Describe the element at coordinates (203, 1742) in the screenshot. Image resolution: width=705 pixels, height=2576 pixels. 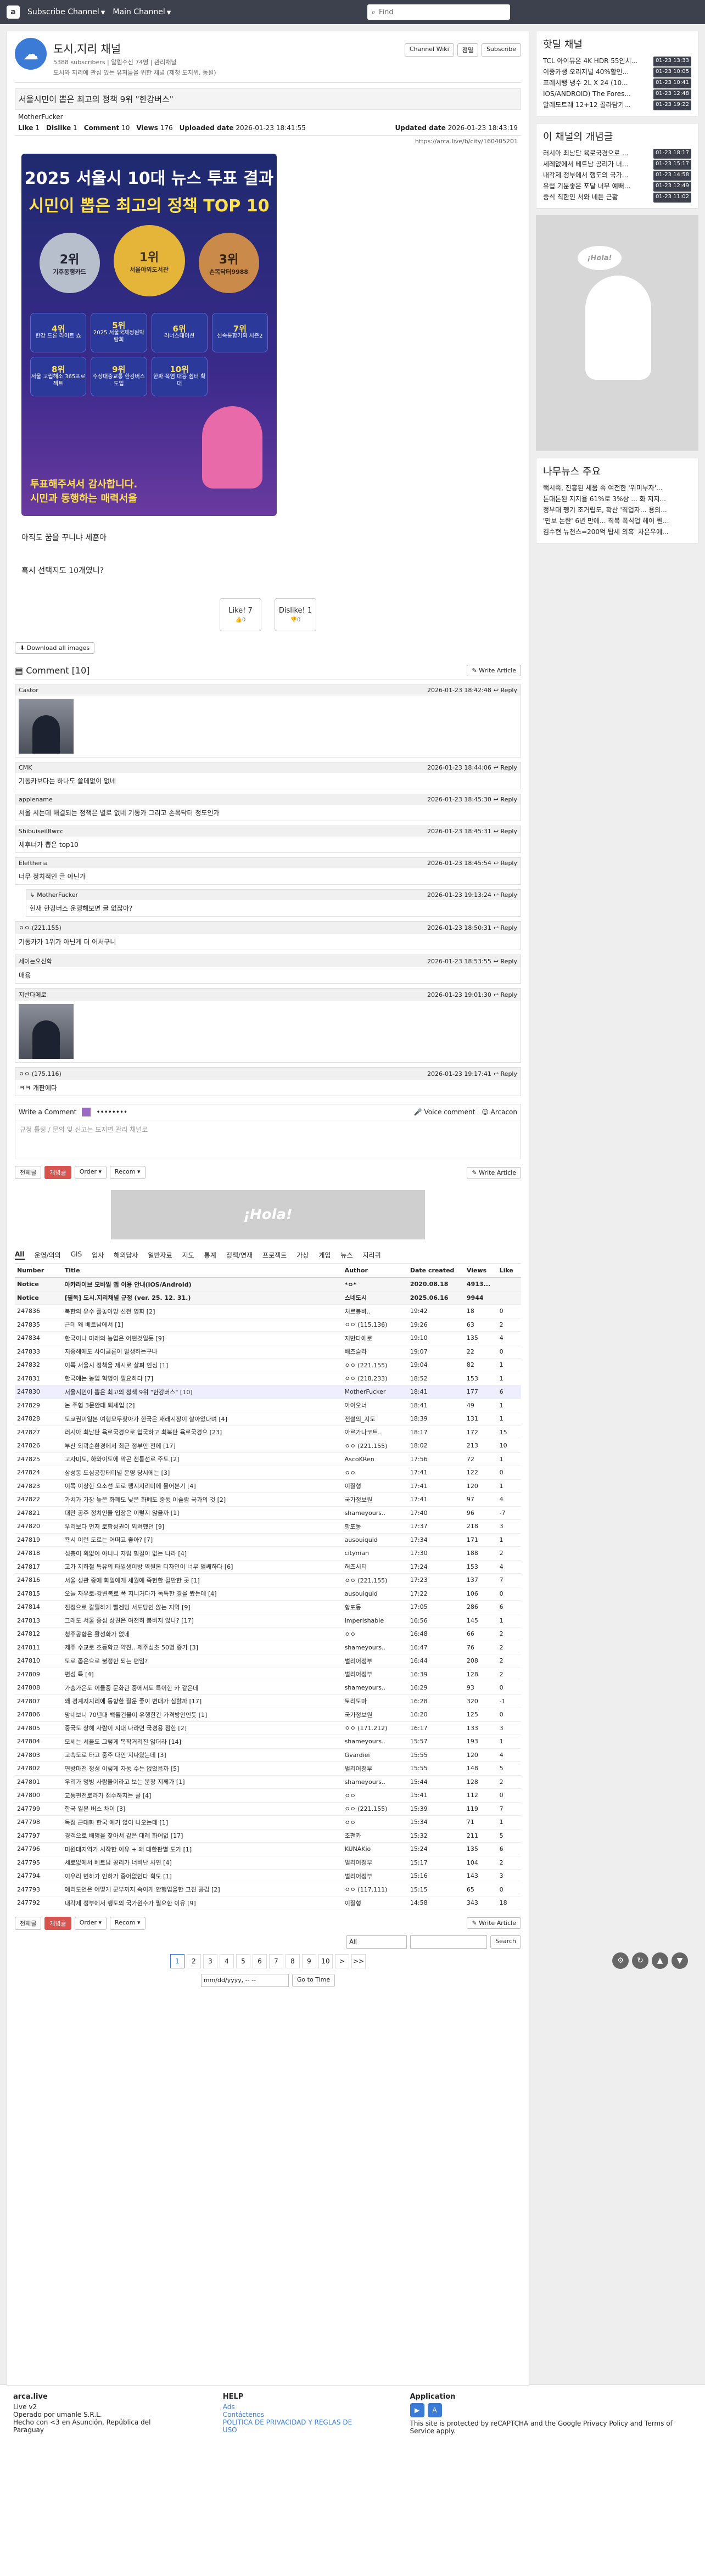
I see `table-cell: 모세는 서울도 그렇게 복작거리진 않더라 [14]` at that location.